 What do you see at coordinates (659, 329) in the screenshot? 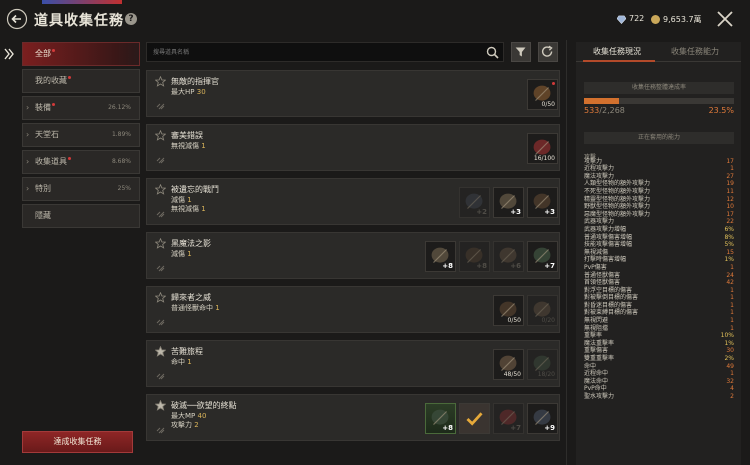
I see `ability-stat-row: 無視阻擋 1` at bounding box center [659, 329].